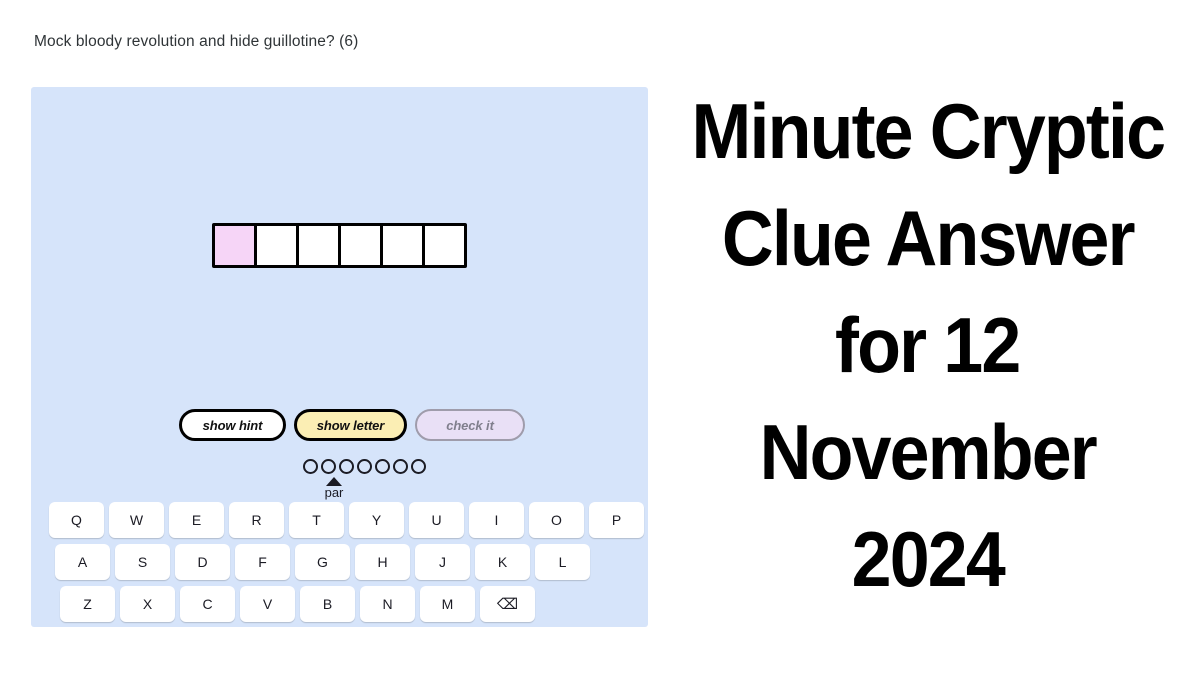  I want to click on key-f: F, so click(262, 562).